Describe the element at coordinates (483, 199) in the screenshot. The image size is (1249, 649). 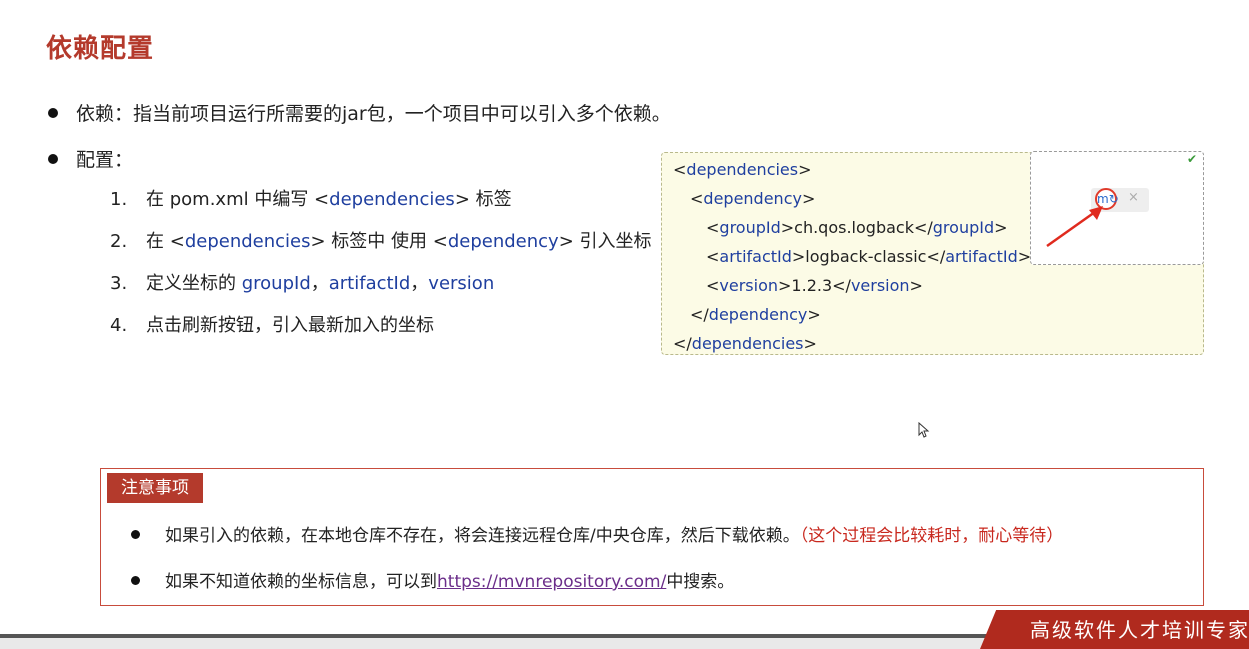
I see `step-text: > 标签` at that location.